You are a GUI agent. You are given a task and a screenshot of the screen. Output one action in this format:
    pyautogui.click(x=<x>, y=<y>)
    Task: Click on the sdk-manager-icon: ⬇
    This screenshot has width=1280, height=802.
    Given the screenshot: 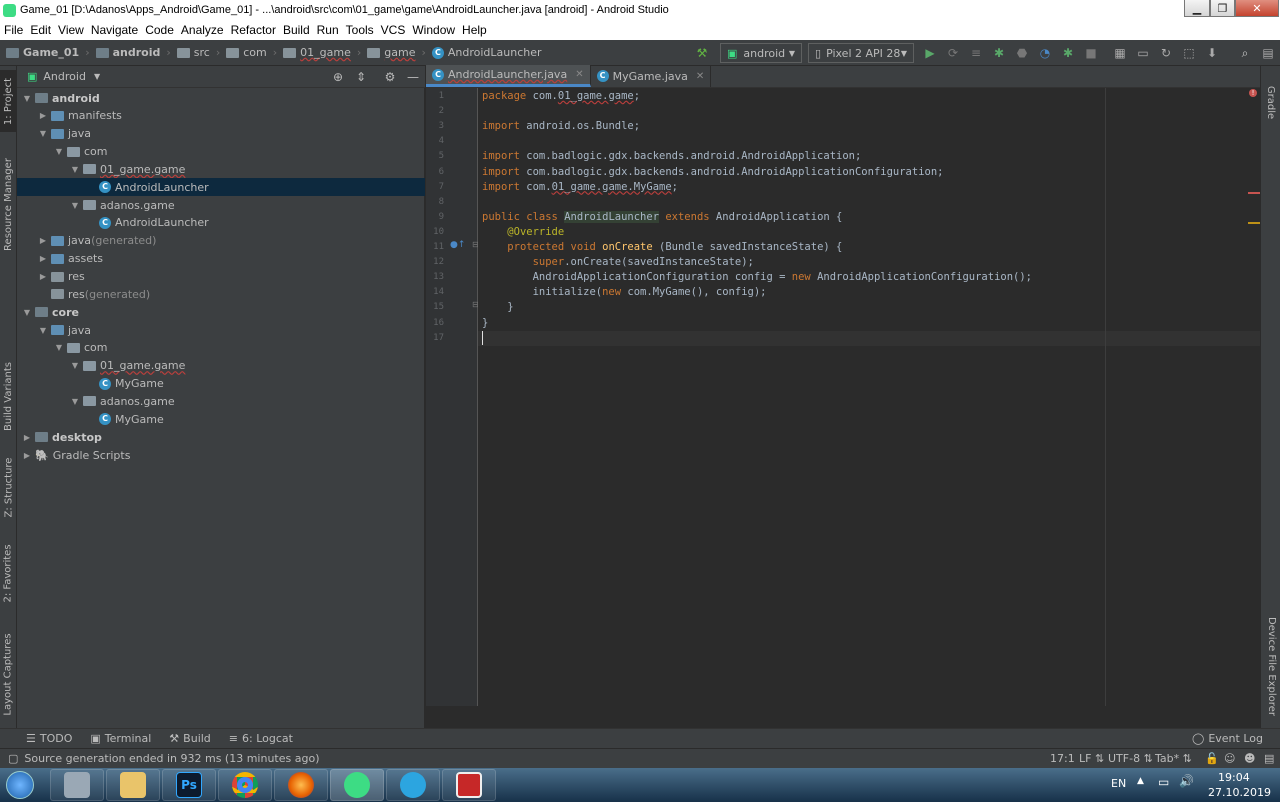 What is the action you would take?
    pyautogui.click(x=1212, y=53)
    